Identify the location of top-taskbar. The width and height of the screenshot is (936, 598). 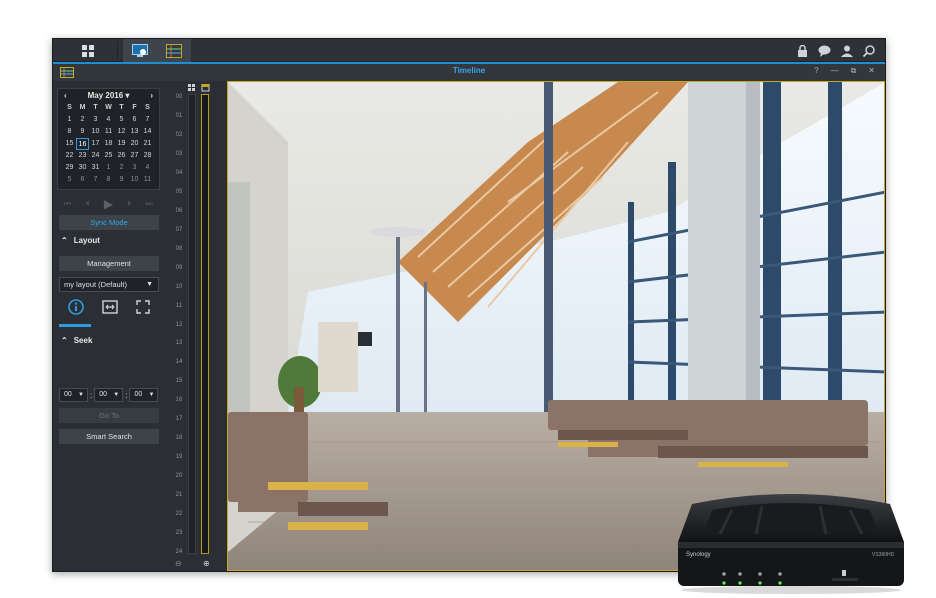
(469, 50).